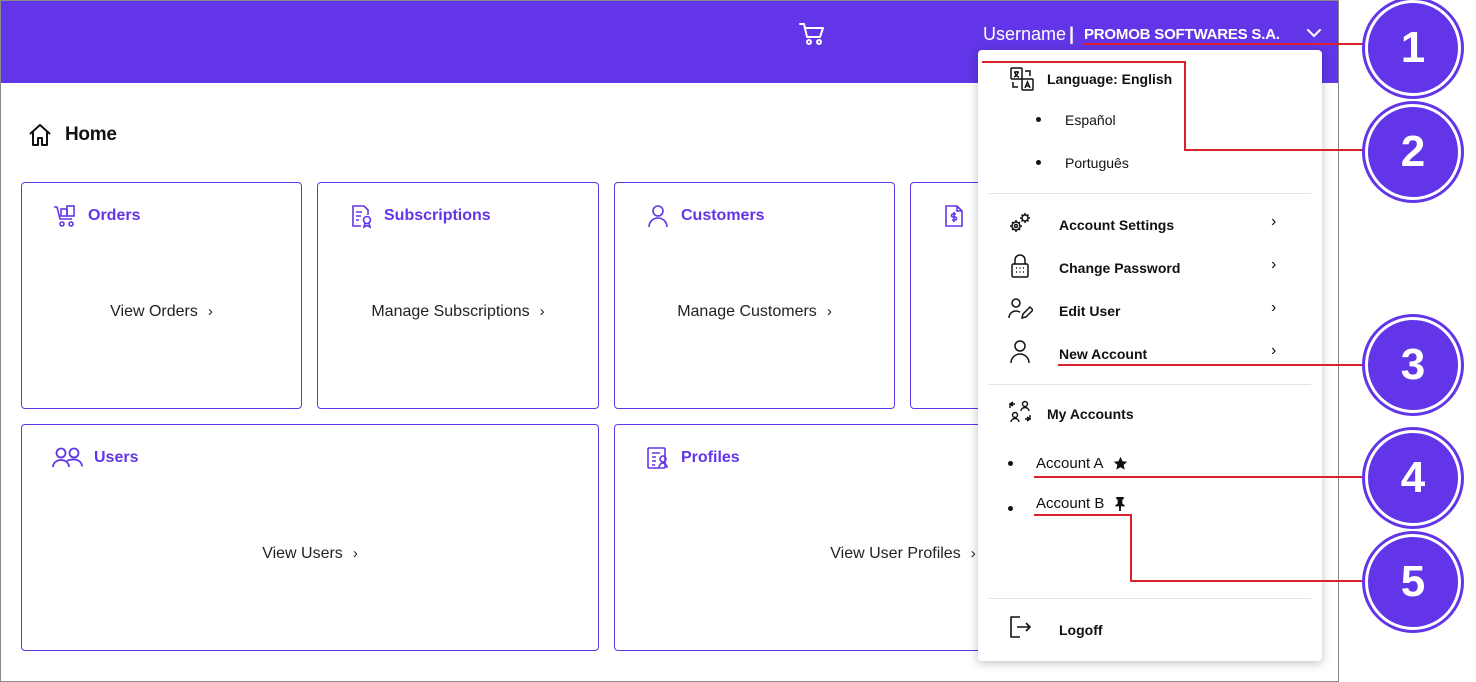 The width and height of the screenshot is (1476, 682). I want to click on card-title: Orders, so click(114, 215).